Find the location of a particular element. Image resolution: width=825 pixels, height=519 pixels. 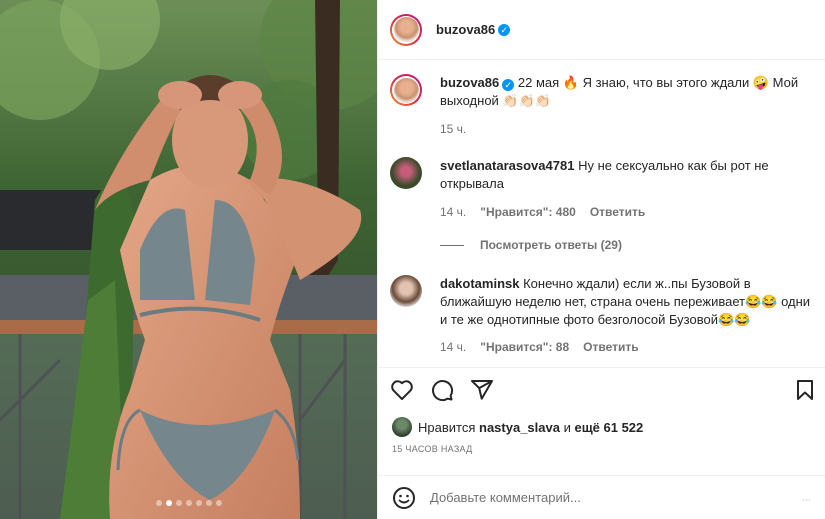

view-replies-label: Посмотреть ответы (29) is located at coordinates (551, 245).